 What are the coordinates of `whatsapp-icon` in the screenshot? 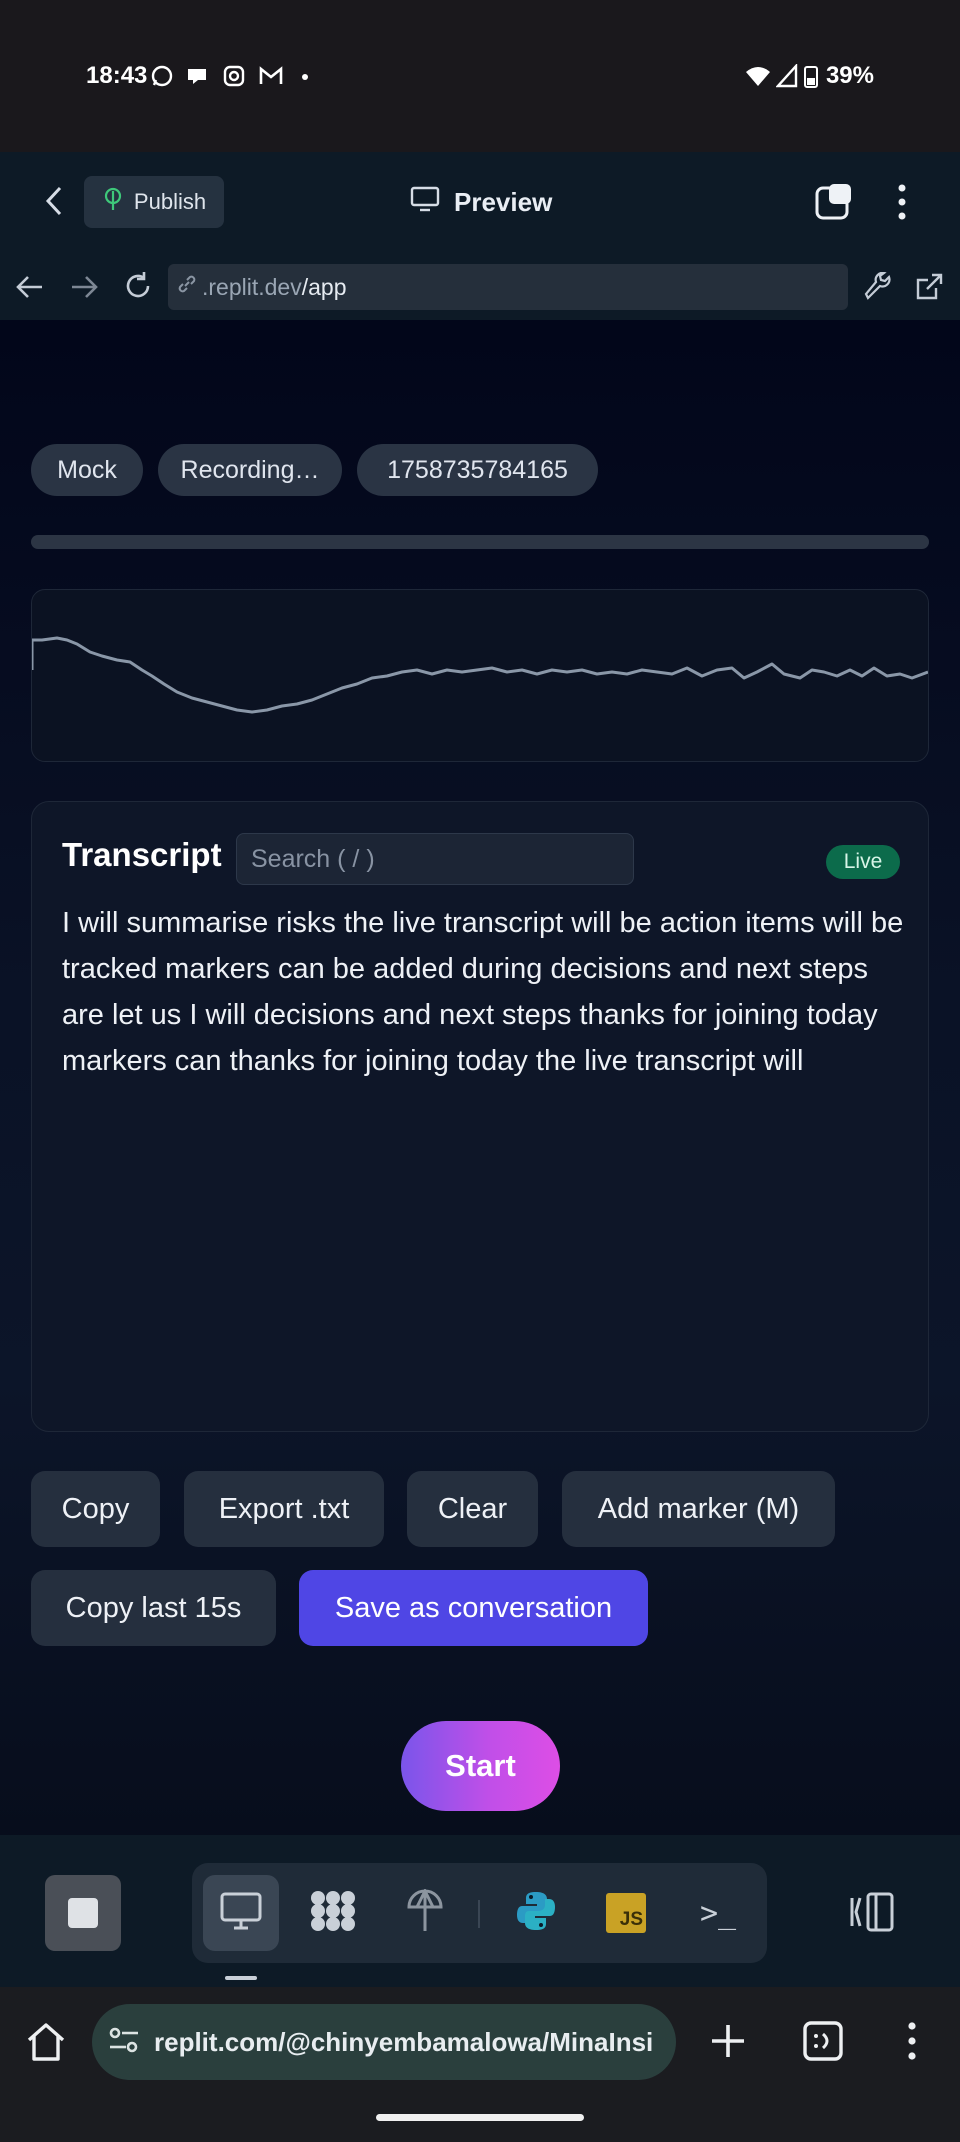 It's located at (162, 76).